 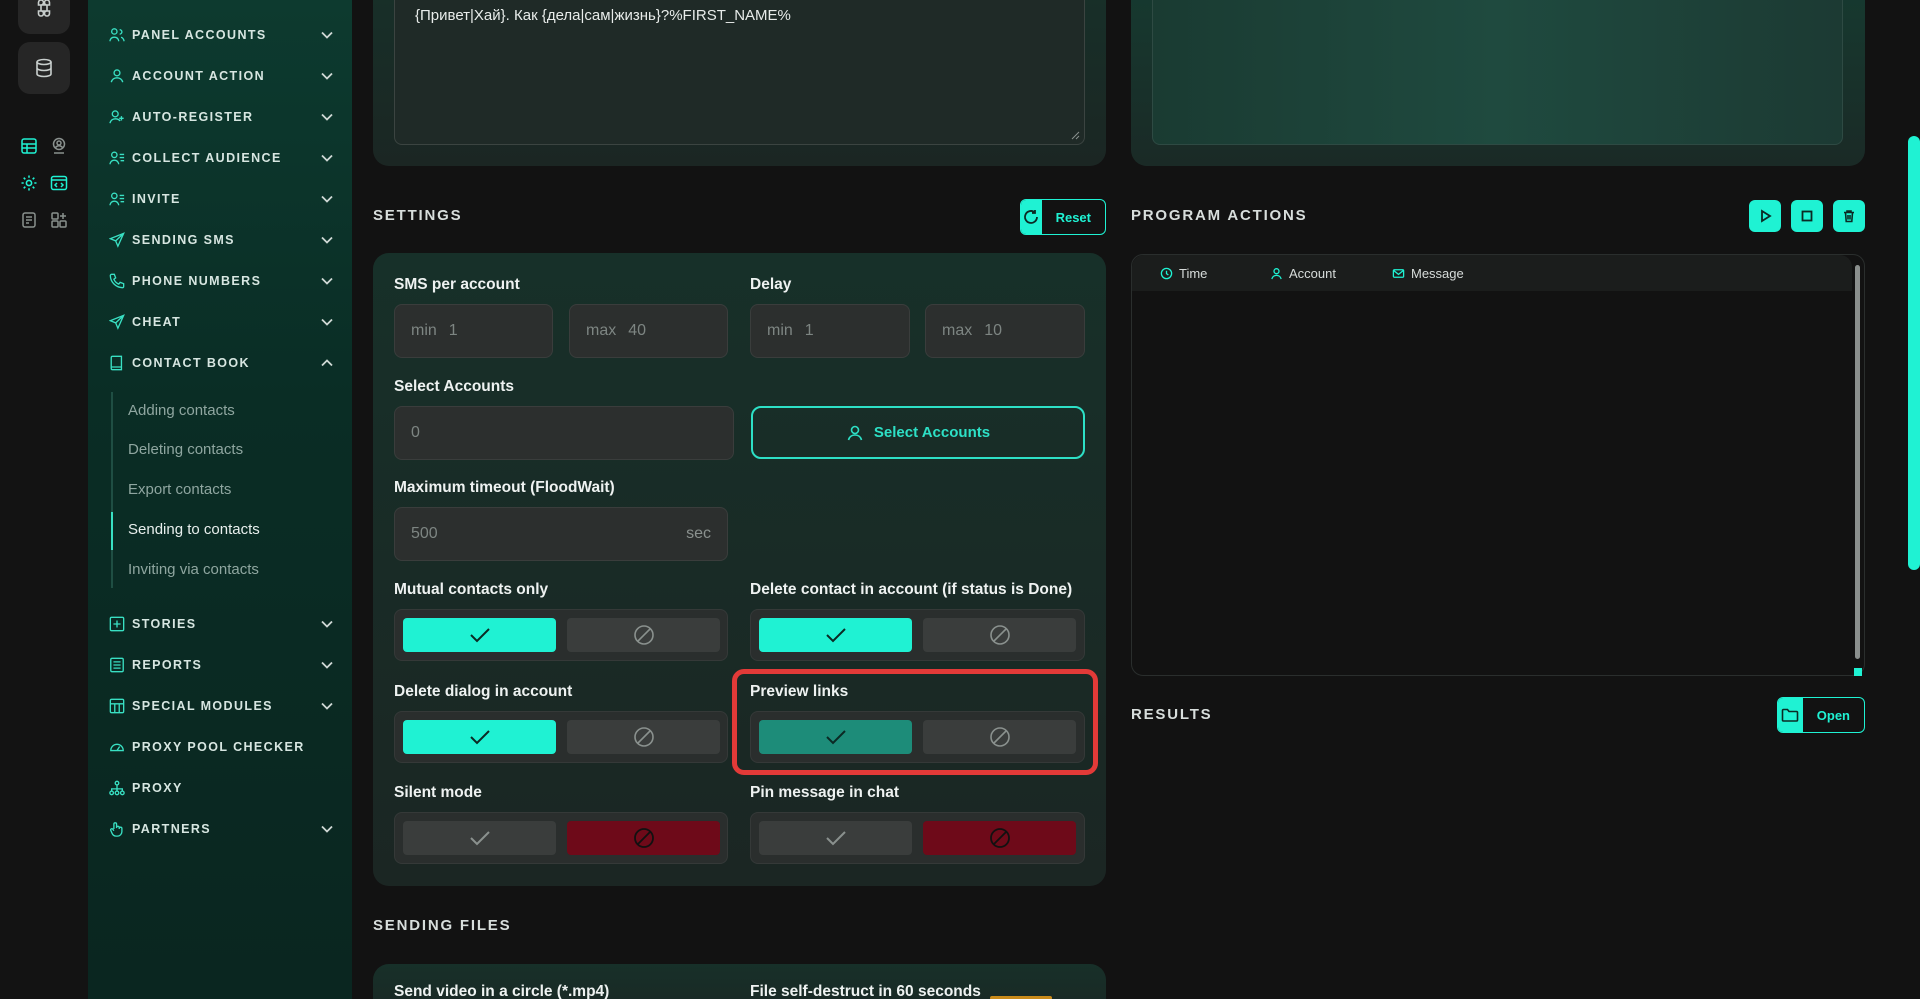 What do you see at coordinates (561, 635) in the screenshot?
I see `mutual-contacts-toggle` at bounding box center [561, 635].